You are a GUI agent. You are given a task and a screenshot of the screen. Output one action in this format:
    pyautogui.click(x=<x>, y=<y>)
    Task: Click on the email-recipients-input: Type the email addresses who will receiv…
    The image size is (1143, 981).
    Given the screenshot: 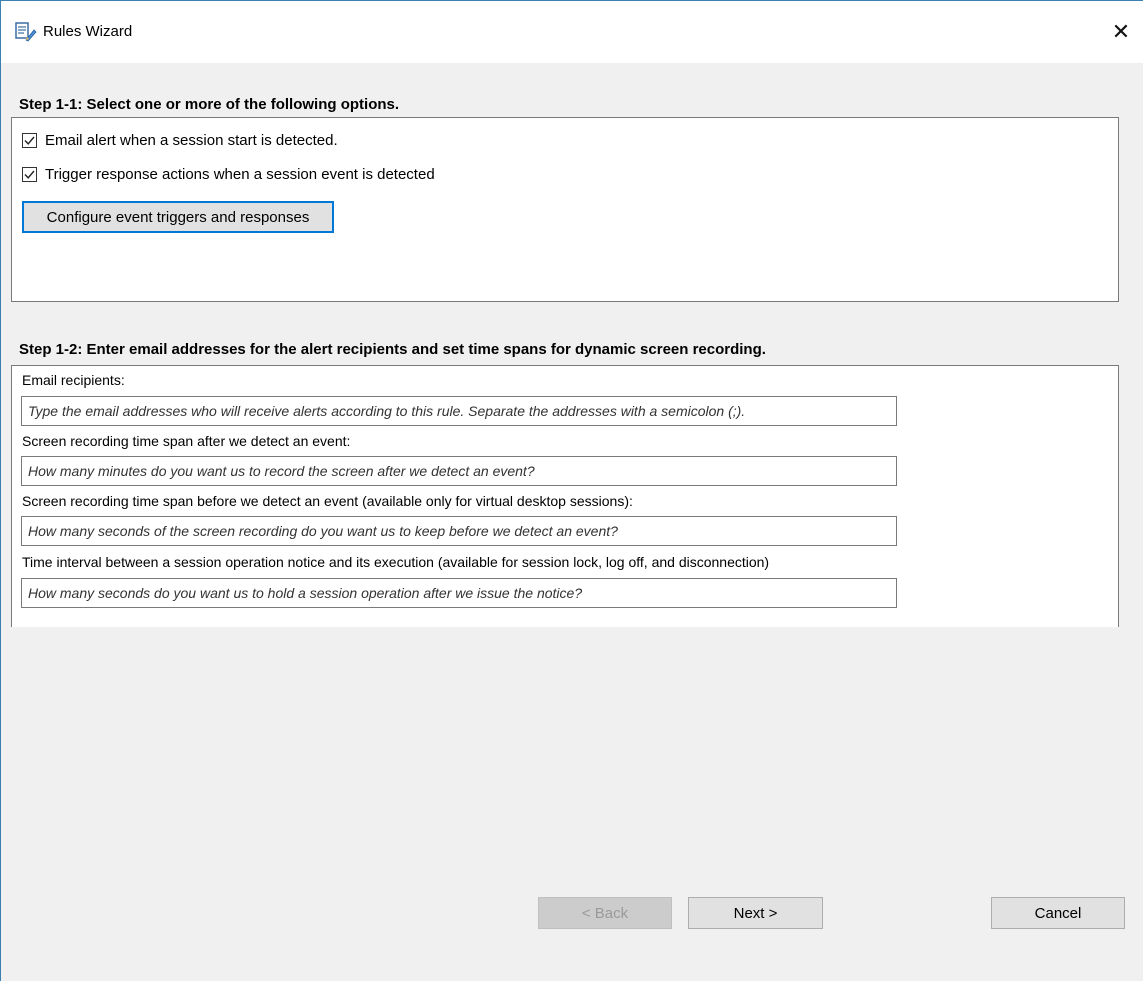 What is the action you would take?
    pyautogui.click(x=459, y=411)
    